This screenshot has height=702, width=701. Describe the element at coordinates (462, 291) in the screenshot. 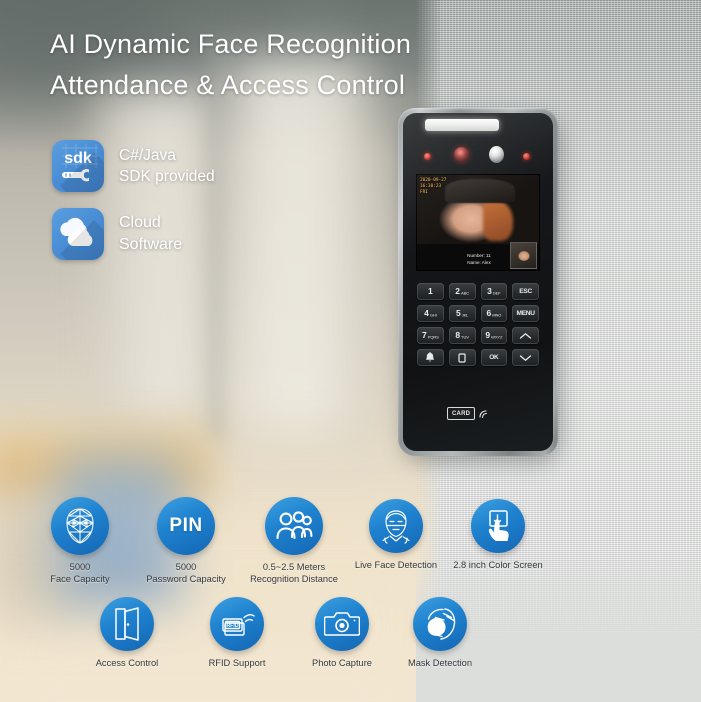

I see `key-2: 2 ABC` at that location.